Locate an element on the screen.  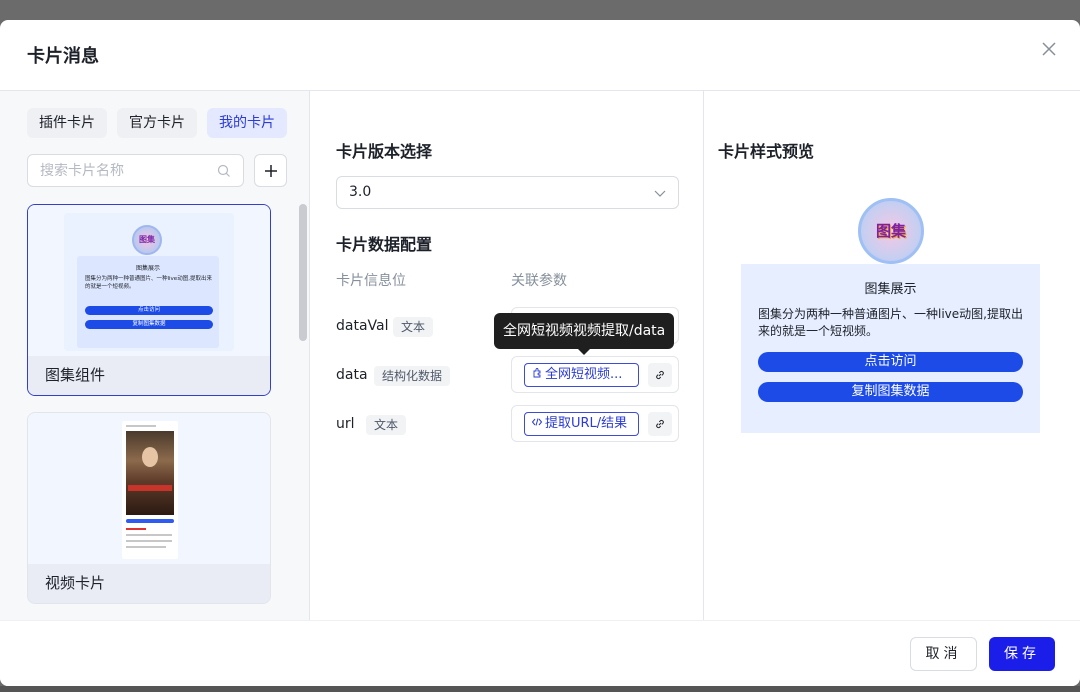
param-chip-label: 提取URL/结果 is located at coordinates (586, 423).